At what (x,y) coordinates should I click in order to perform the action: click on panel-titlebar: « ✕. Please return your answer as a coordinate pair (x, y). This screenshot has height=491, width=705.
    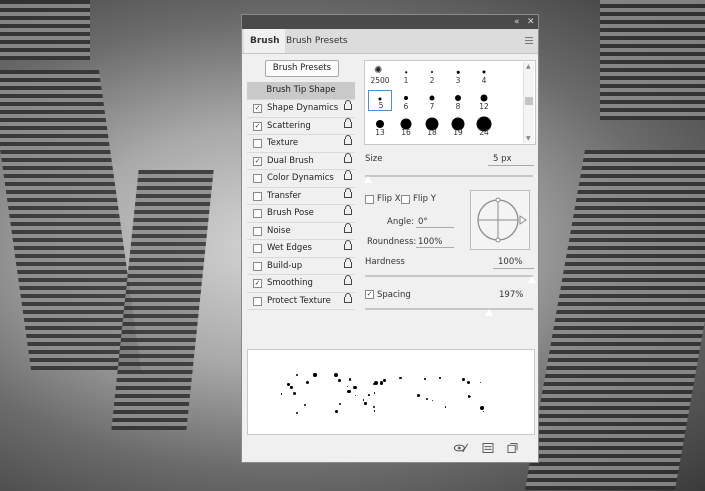
    Looking at the image, I should click on (390, 22).